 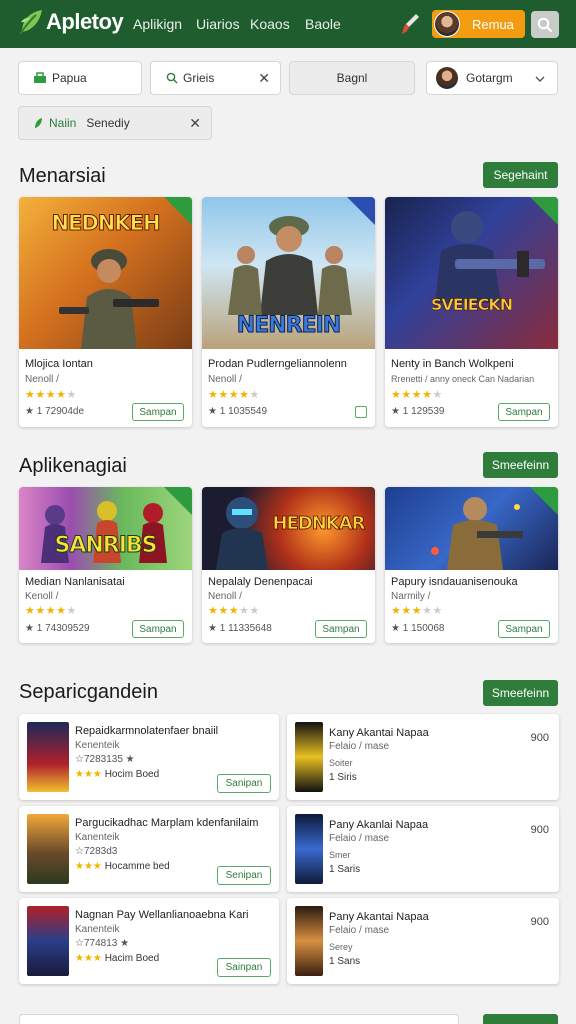 What do you see at coordinates (122, 866) in the screenshot?
I see `item-rating: ★★★ Hocamme bed` at bounding box center [122, 866].